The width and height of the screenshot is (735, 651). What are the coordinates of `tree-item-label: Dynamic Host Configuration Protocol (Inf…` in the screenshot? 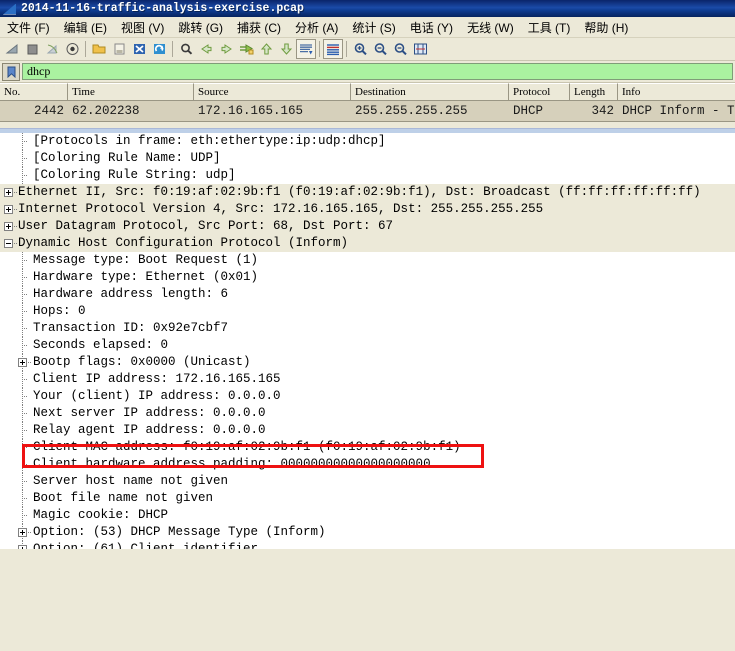 It's located at (183, 243).